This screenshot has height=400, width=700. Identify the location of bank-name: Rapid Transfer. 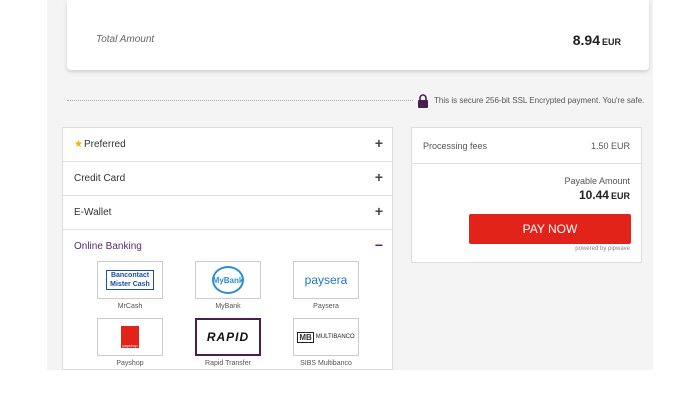
(228, 363).